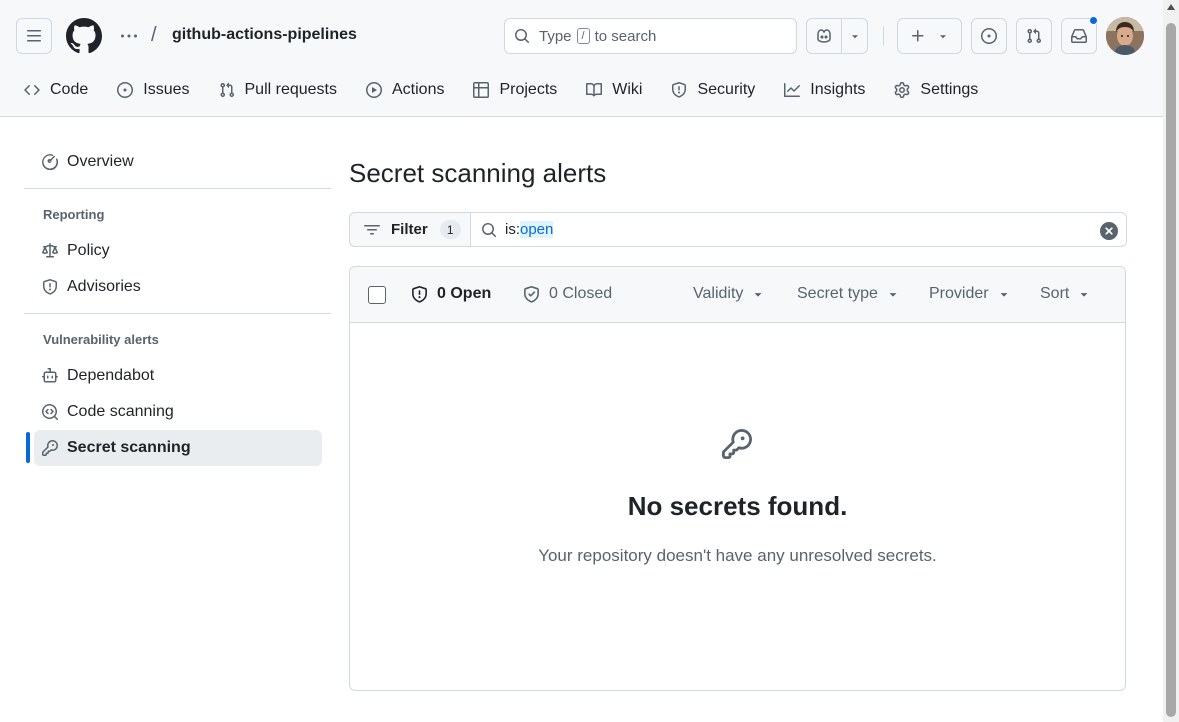 Image resolution: width=1179 pixels, height=722 pixels. What do you see at coordinates (177, 188) in the screenshot?
I see `sidebar-divider` at bounding box center [177, 188].